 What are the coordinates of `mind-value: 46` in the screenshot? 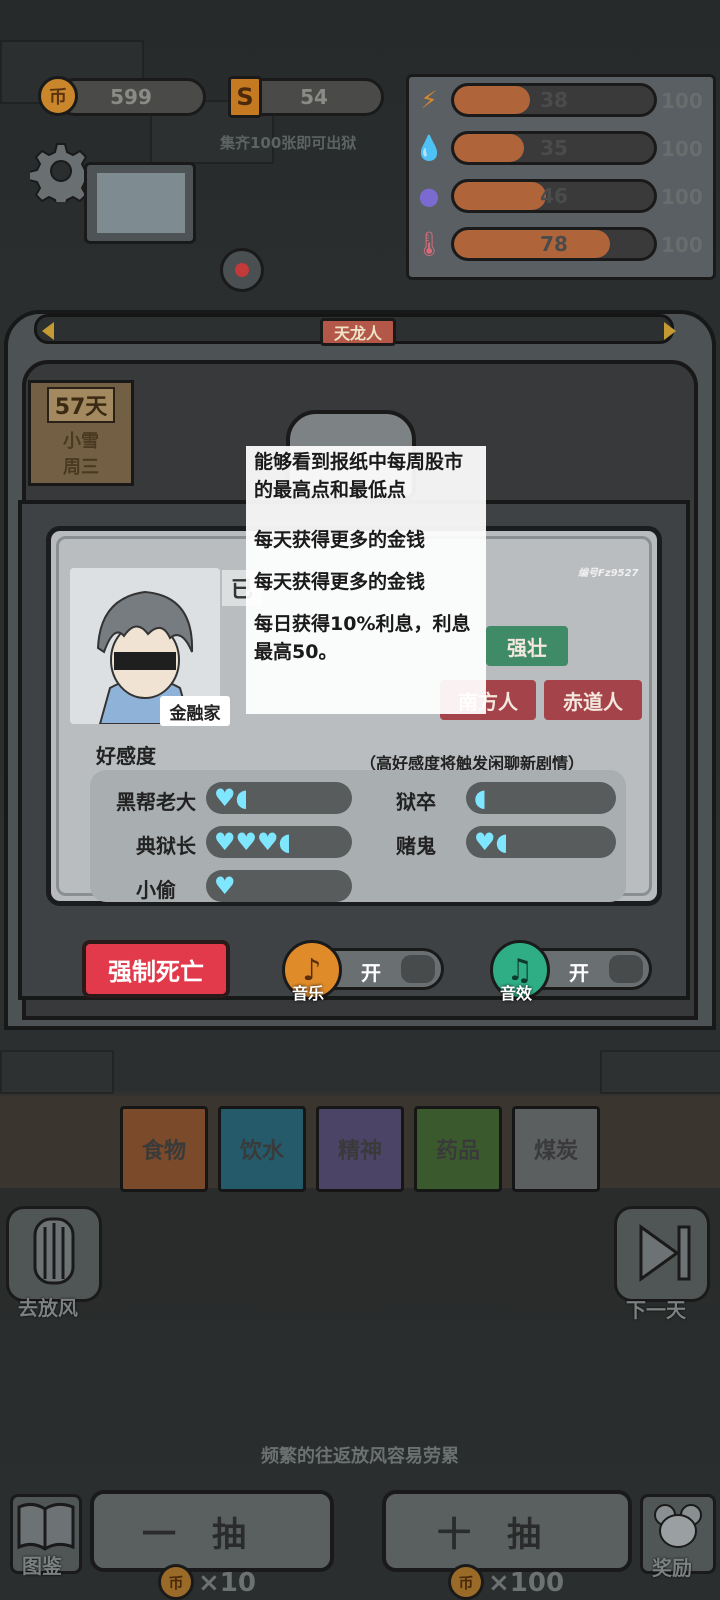 It's located at (554, 196).